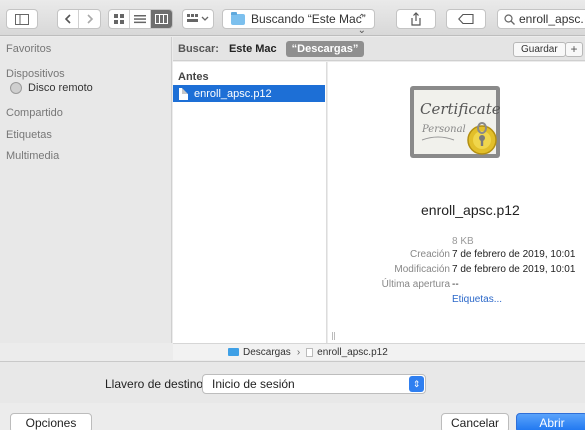 This screenshot has width=585, height=430. I want to click on search-field: enroll_apsc. ✕, so click(541, 19).